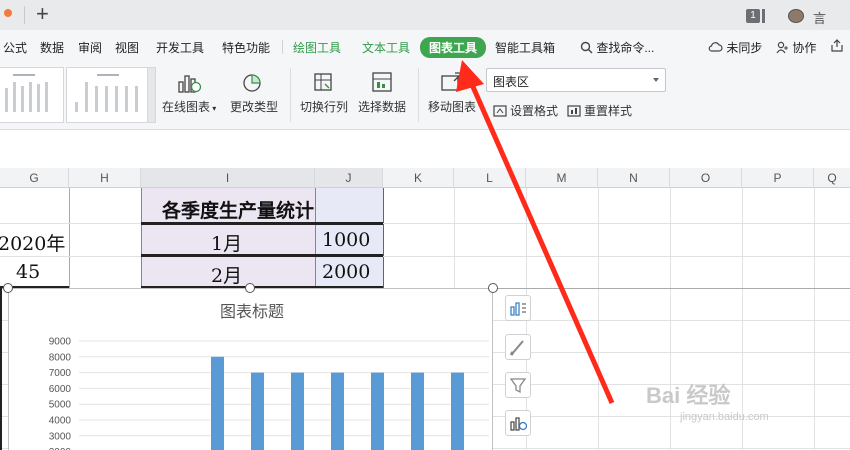 Image resolution: width=850 pixels, height=450 pixels. I want to click on watermark-logo: Bai 经验, so click(688, 395).